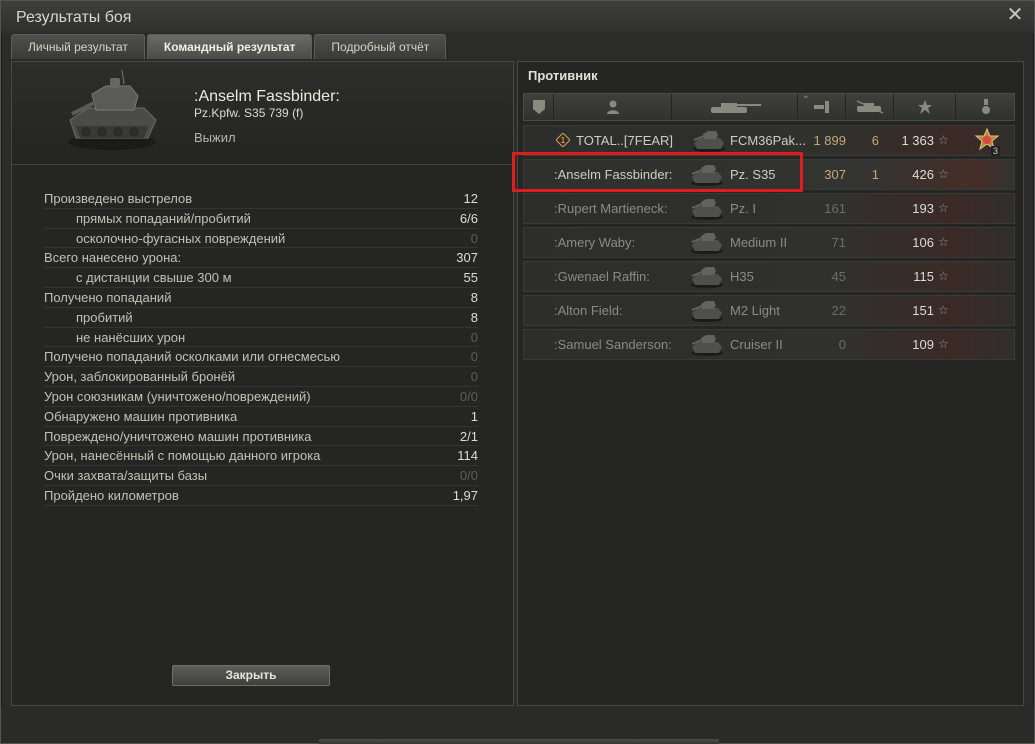  I want to click on stat-label: пробитий, so click(104, 317).